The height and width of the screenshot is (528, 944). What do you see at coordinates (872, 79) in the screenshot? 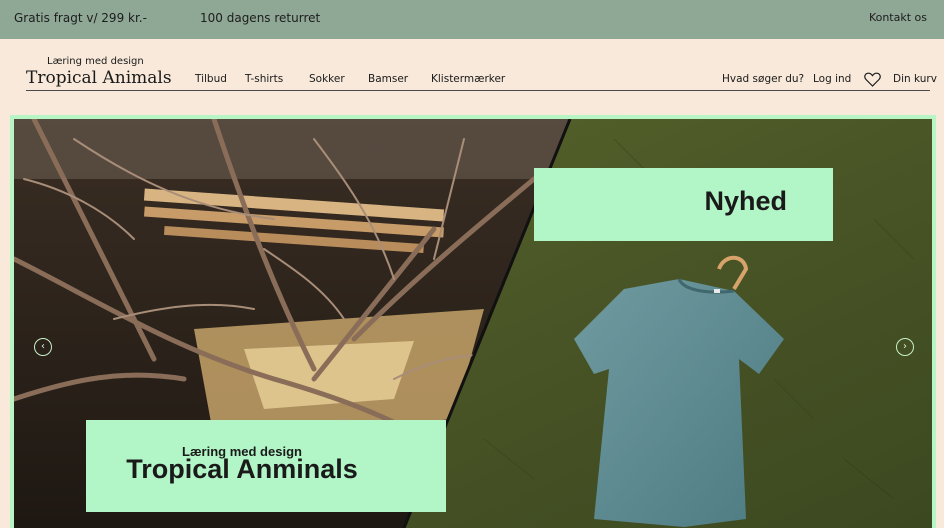
I see `heart-icon` at bounding box center [872, 79].